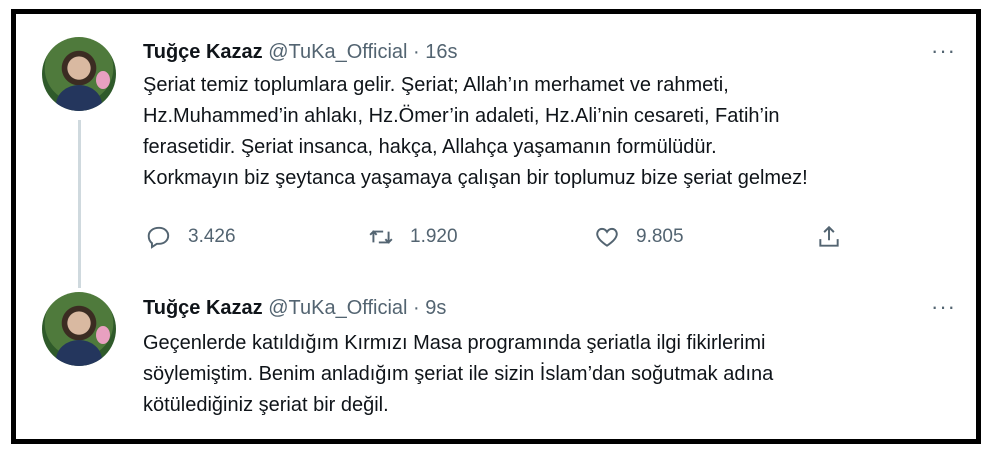 The height and width of the screenshot is (456, 988). Describe the element at coordinates (441, 52) in the screenshot. I see `tweet-time: 16s` at that location.